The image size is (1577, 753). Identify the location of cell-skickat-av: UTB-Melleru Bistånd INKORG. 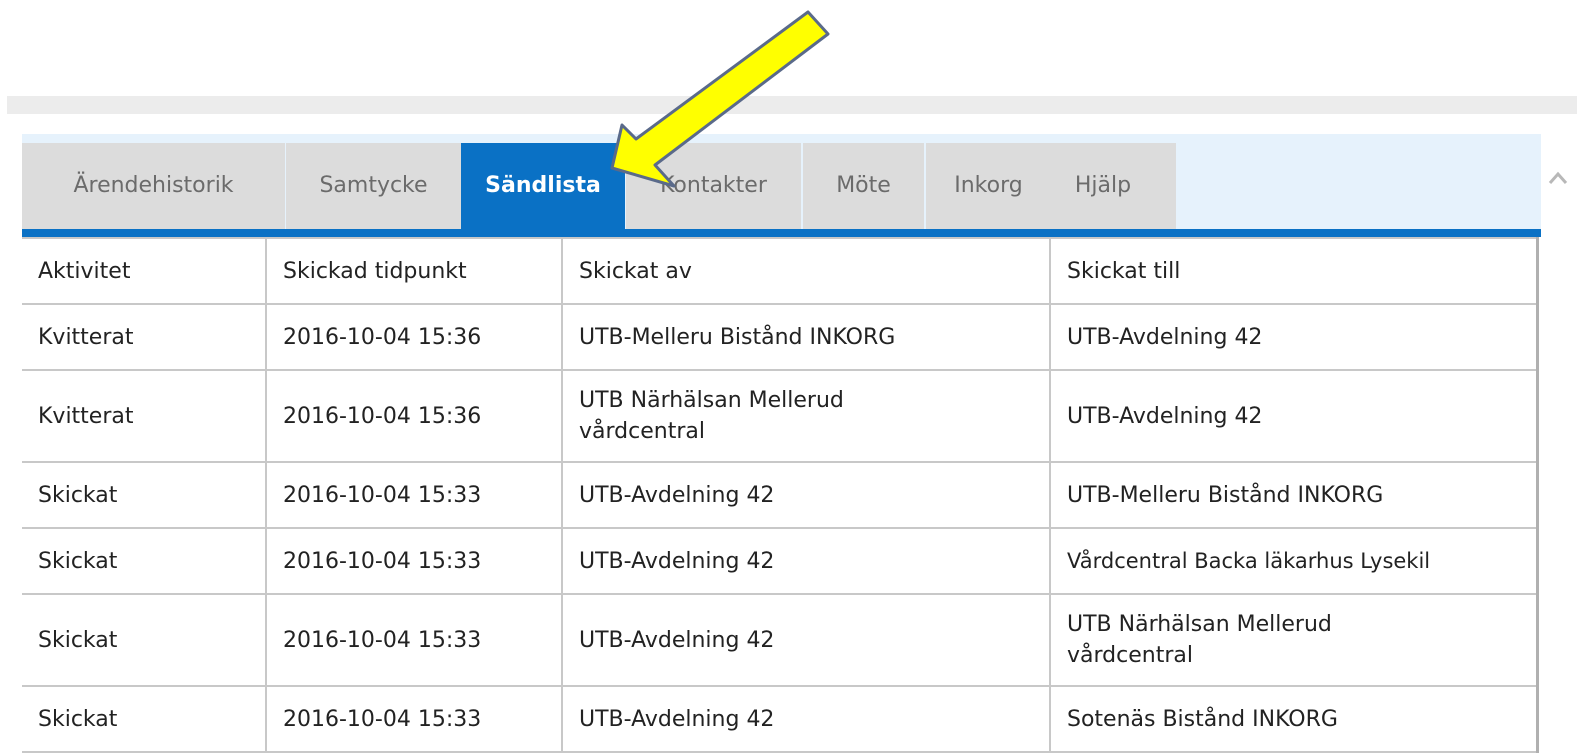
(806, 337).